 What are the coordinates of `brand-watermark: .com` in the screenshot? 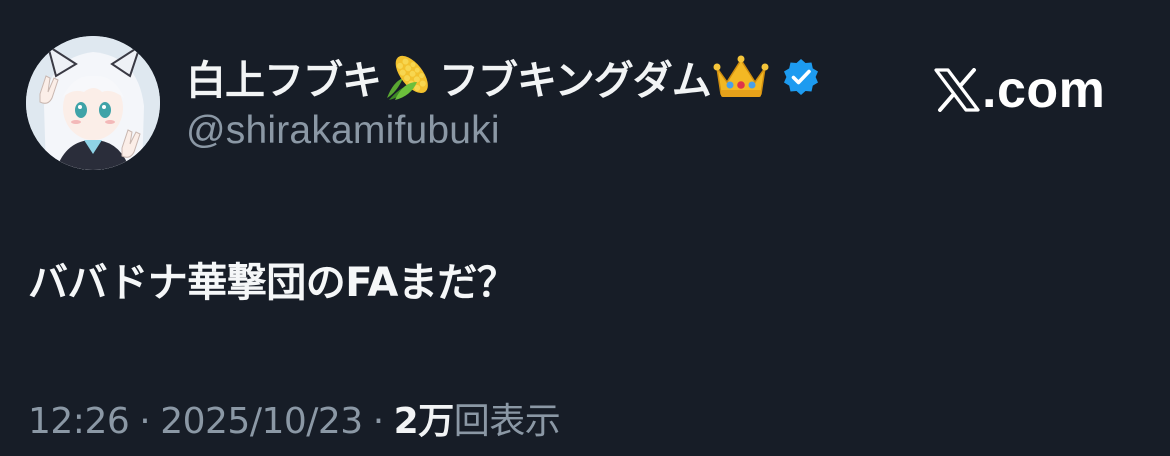 It's located at (1019, 90).